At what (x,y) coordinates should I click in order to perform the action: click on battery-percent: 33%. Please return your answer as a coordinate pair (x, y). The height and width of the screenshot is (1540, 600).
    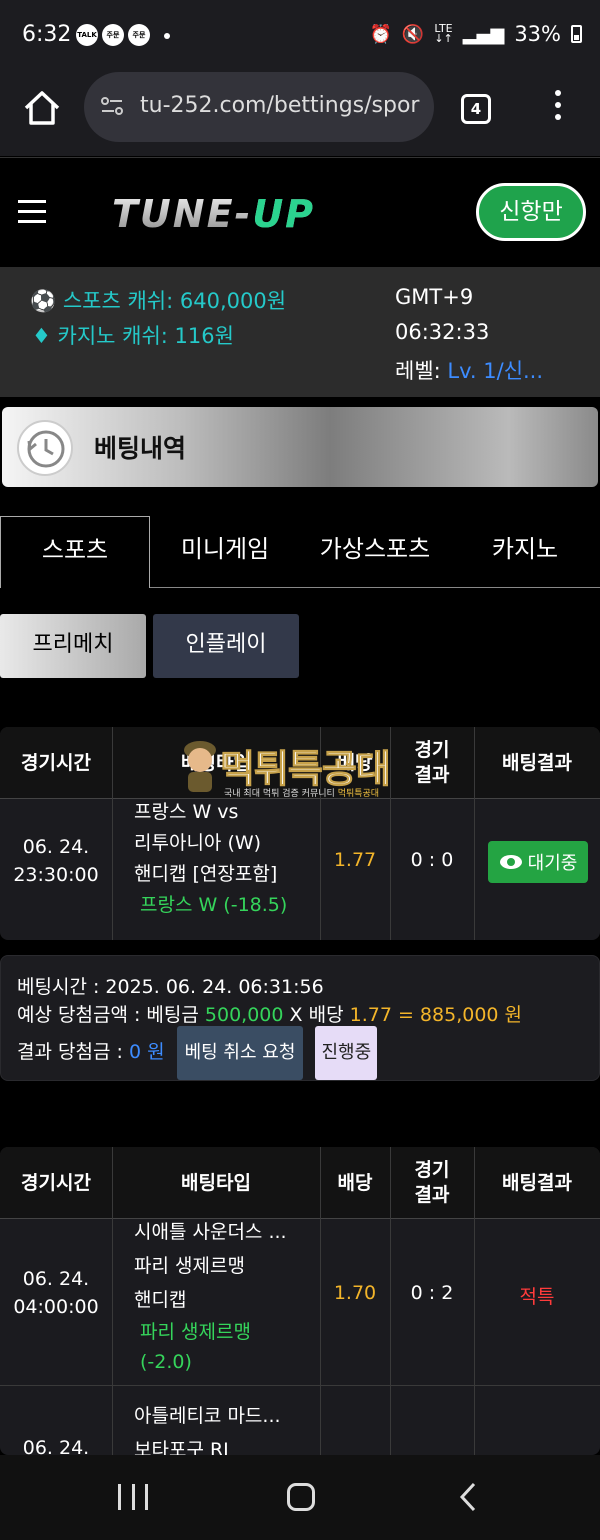
    Looking at the image, I should click on (537, 34).